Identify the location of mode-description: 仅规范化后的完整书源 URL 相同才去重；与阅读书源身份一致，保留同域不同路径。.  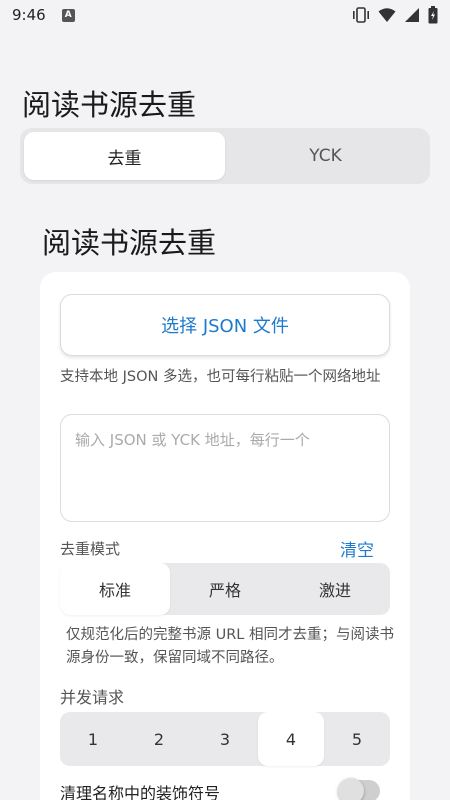
(230, 646).